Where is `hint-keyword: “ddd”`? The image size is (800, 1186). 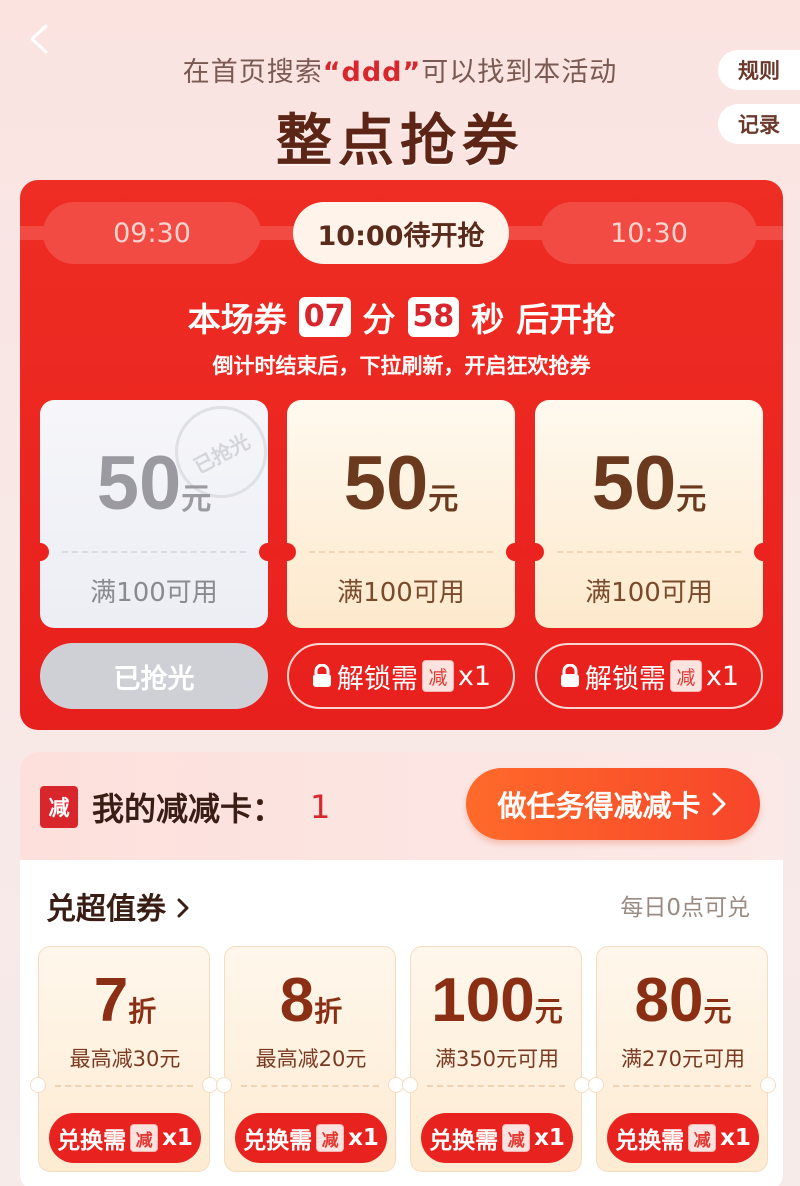 hint-keyword: “ddd” is located at coordinates (372, 72).